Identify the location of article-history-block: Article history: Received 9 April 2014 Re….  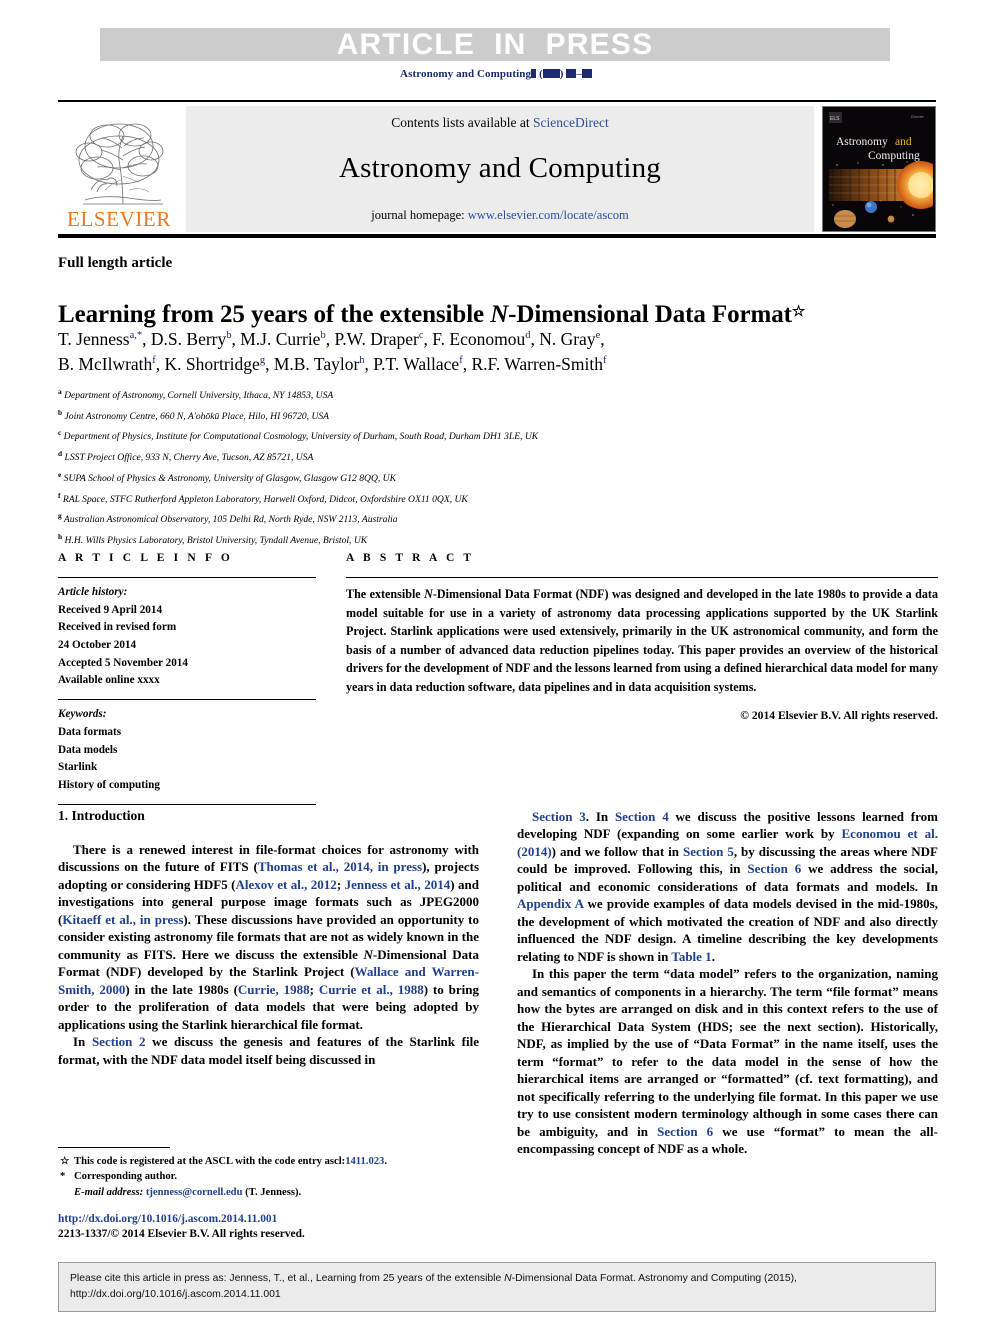
(187, 638).